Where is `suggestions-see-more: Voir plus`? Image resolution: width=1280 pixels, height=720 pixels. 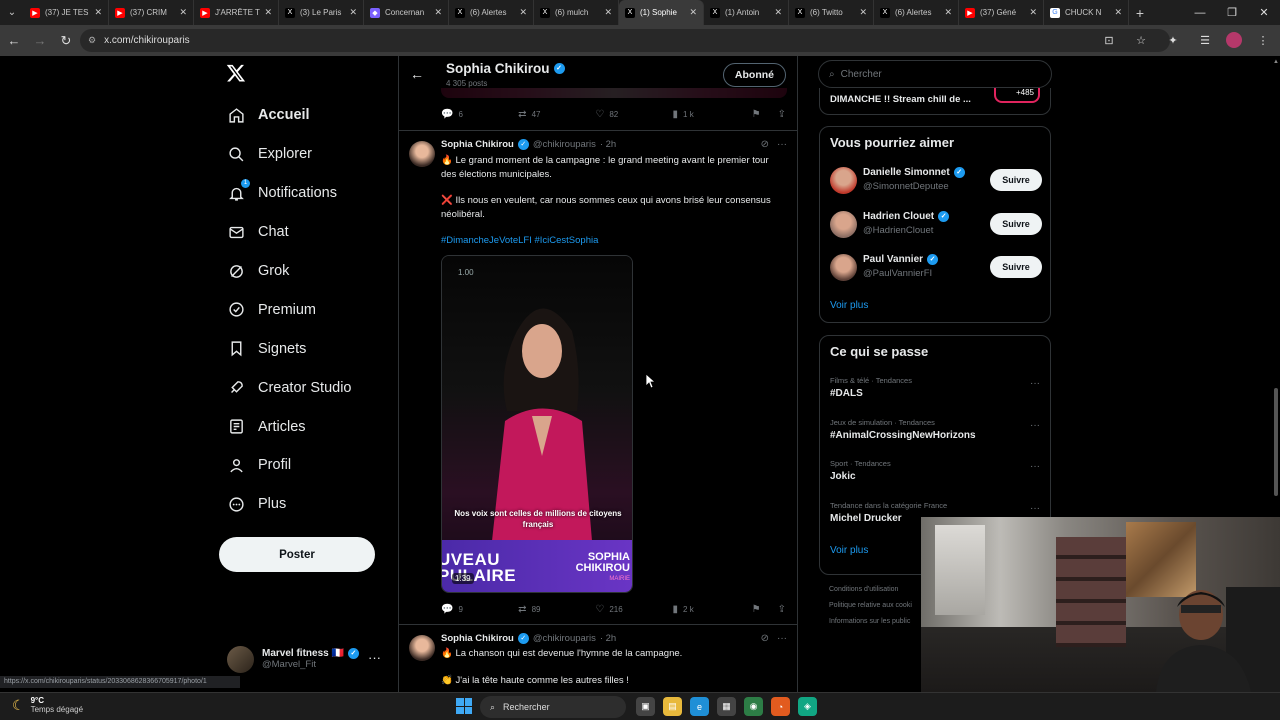 suggestions-see-more: Voir plus is located at coordinates (849, 305).